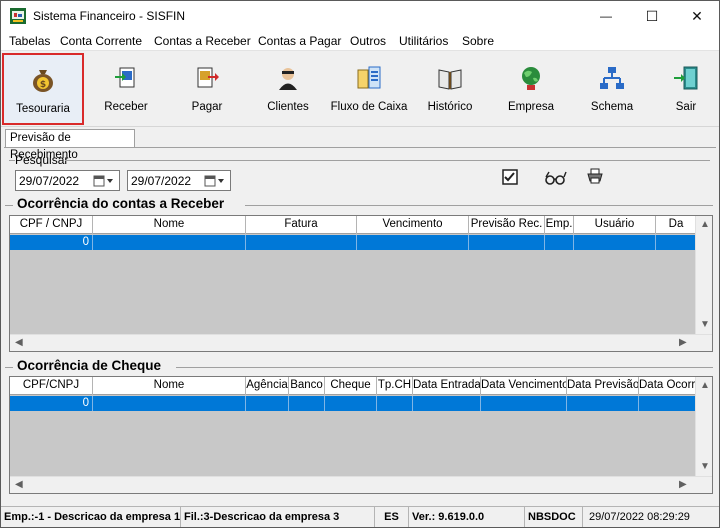 Image resolution: width=720 pixels, height=528 pixels. I want to click on menu-contas-a-receber: Contas a Receber, so click(202, 41).